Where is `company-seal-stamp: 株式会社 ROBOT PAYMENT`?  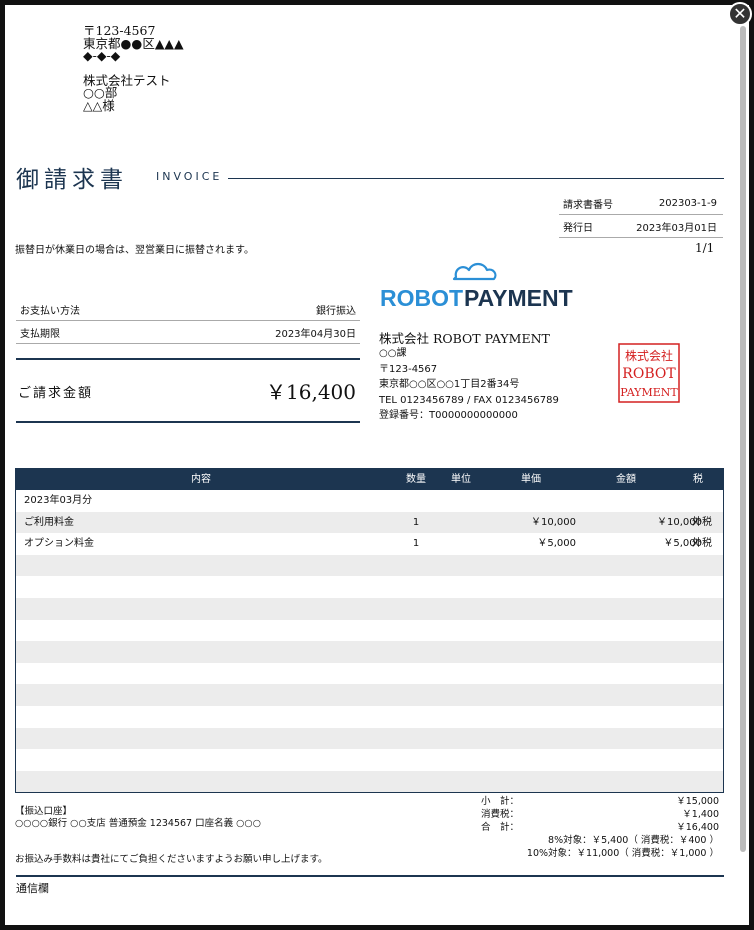
company-seal-stamp: 株式会社 ROBOT PAYMENT is located at coordinates (649, 373).